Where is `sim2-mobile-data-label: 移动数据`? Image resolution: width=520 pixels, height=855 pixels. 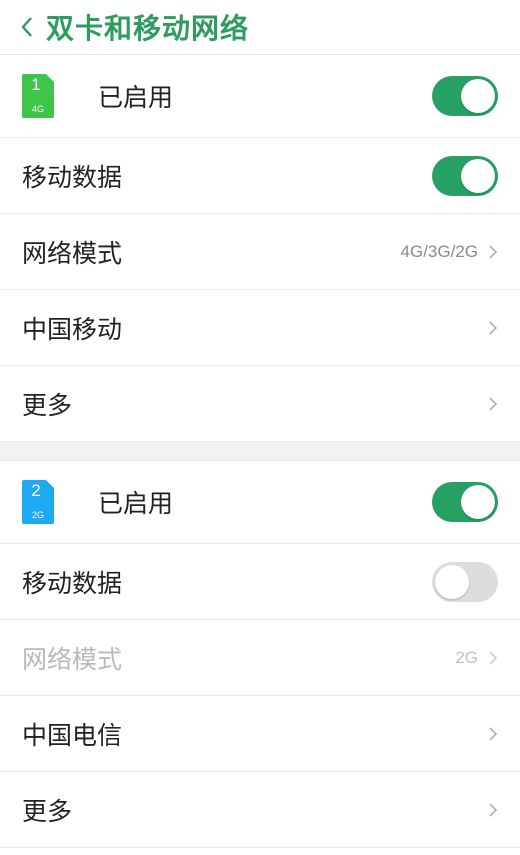
sim2-mobile-data-label: 移动数据 is located at coordinates (72, 583).